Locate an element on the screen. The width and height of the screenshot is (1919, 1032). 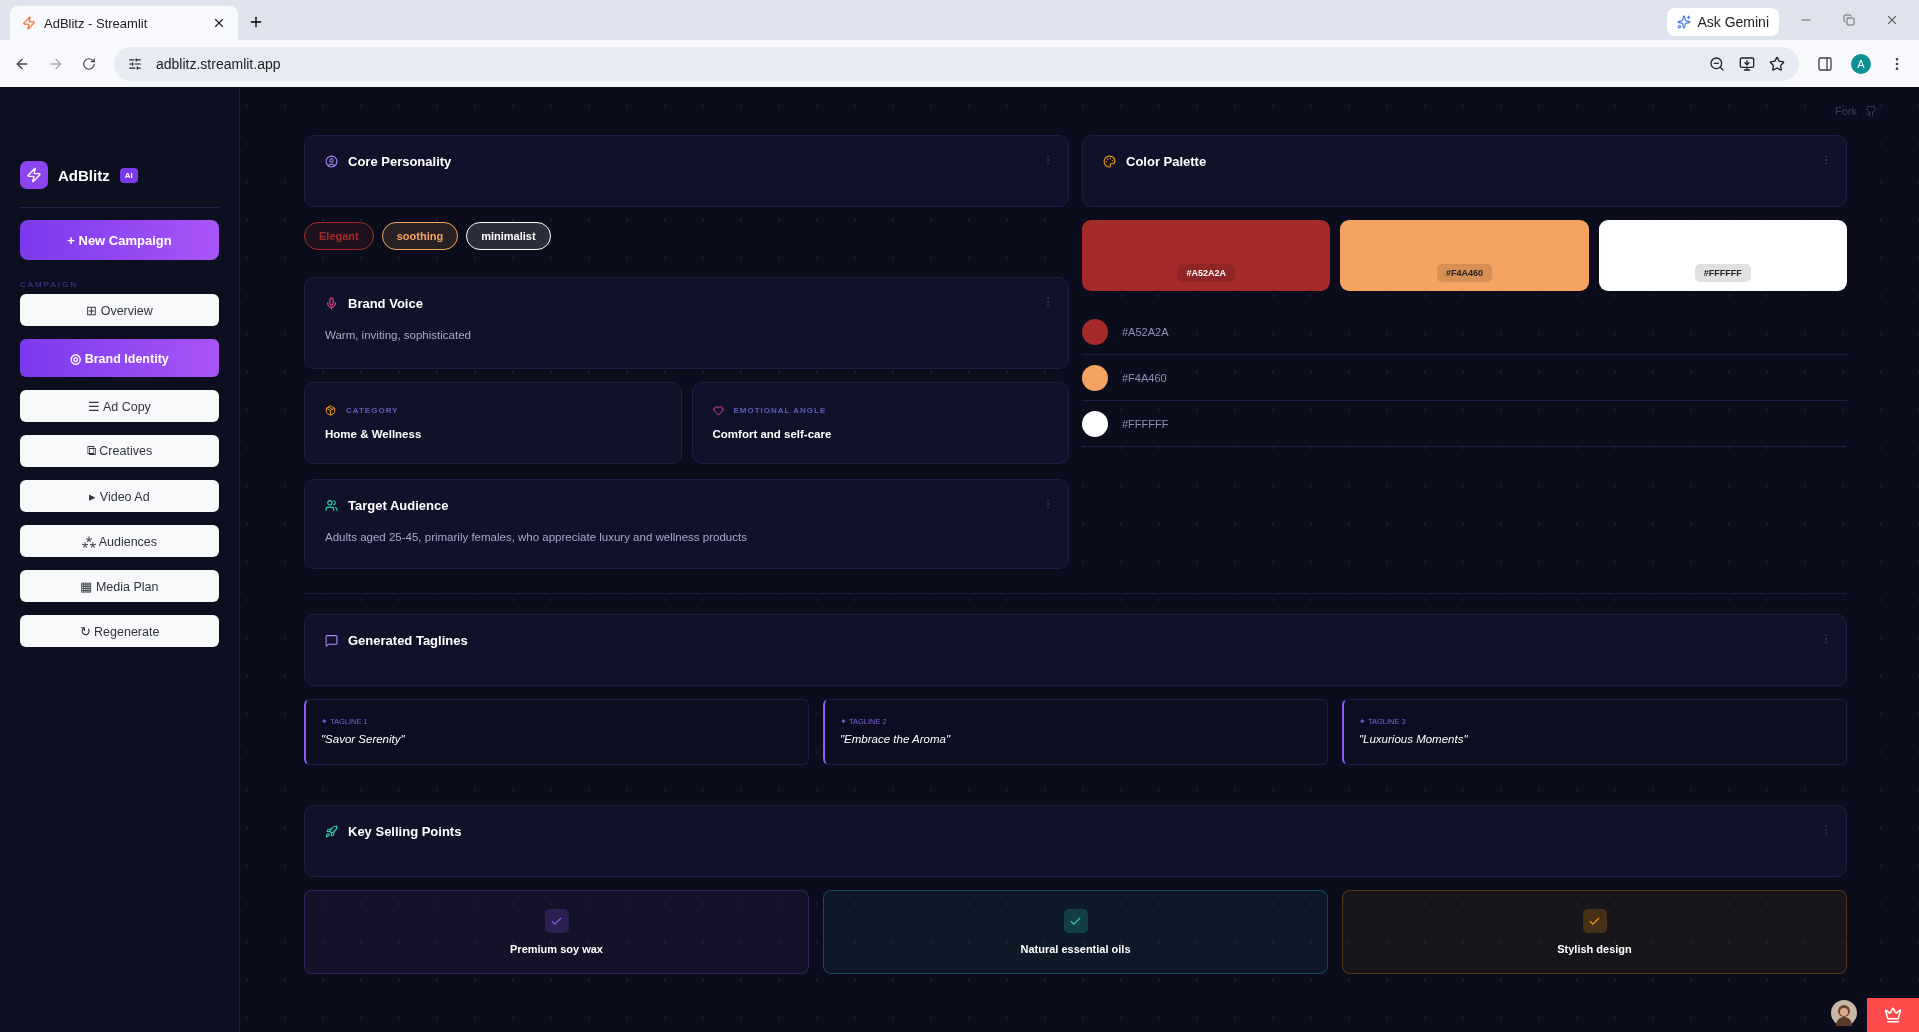
logo-icon is located at coordinates (34, 175).